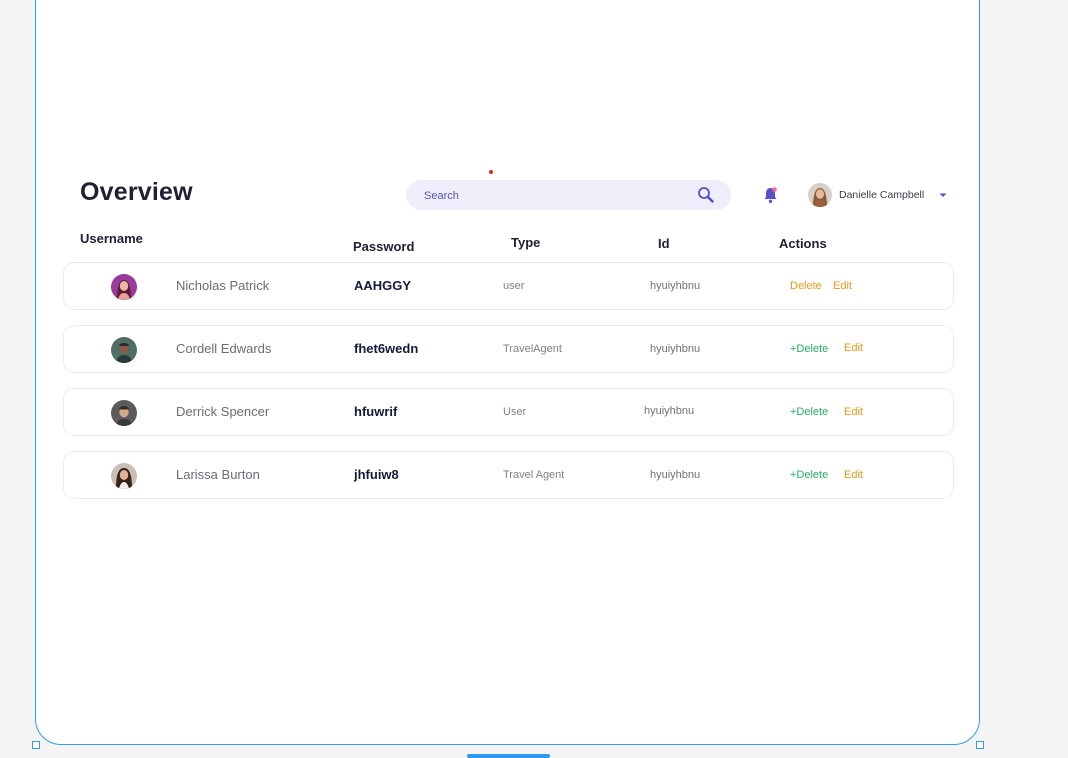 The height and width of the screenshot is (758, 1068). What do you see at coordinates (554, 196) in the screenshot?
I see `search-input` at bounding box center [554, 196].